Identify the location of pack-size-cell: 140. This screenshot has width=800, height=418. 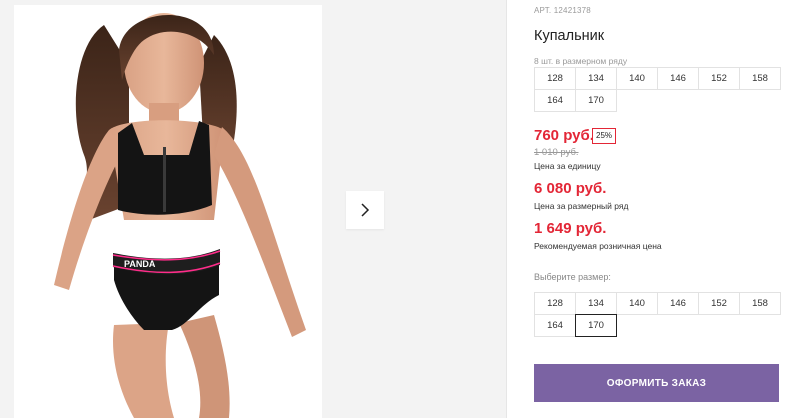
(637, 78).